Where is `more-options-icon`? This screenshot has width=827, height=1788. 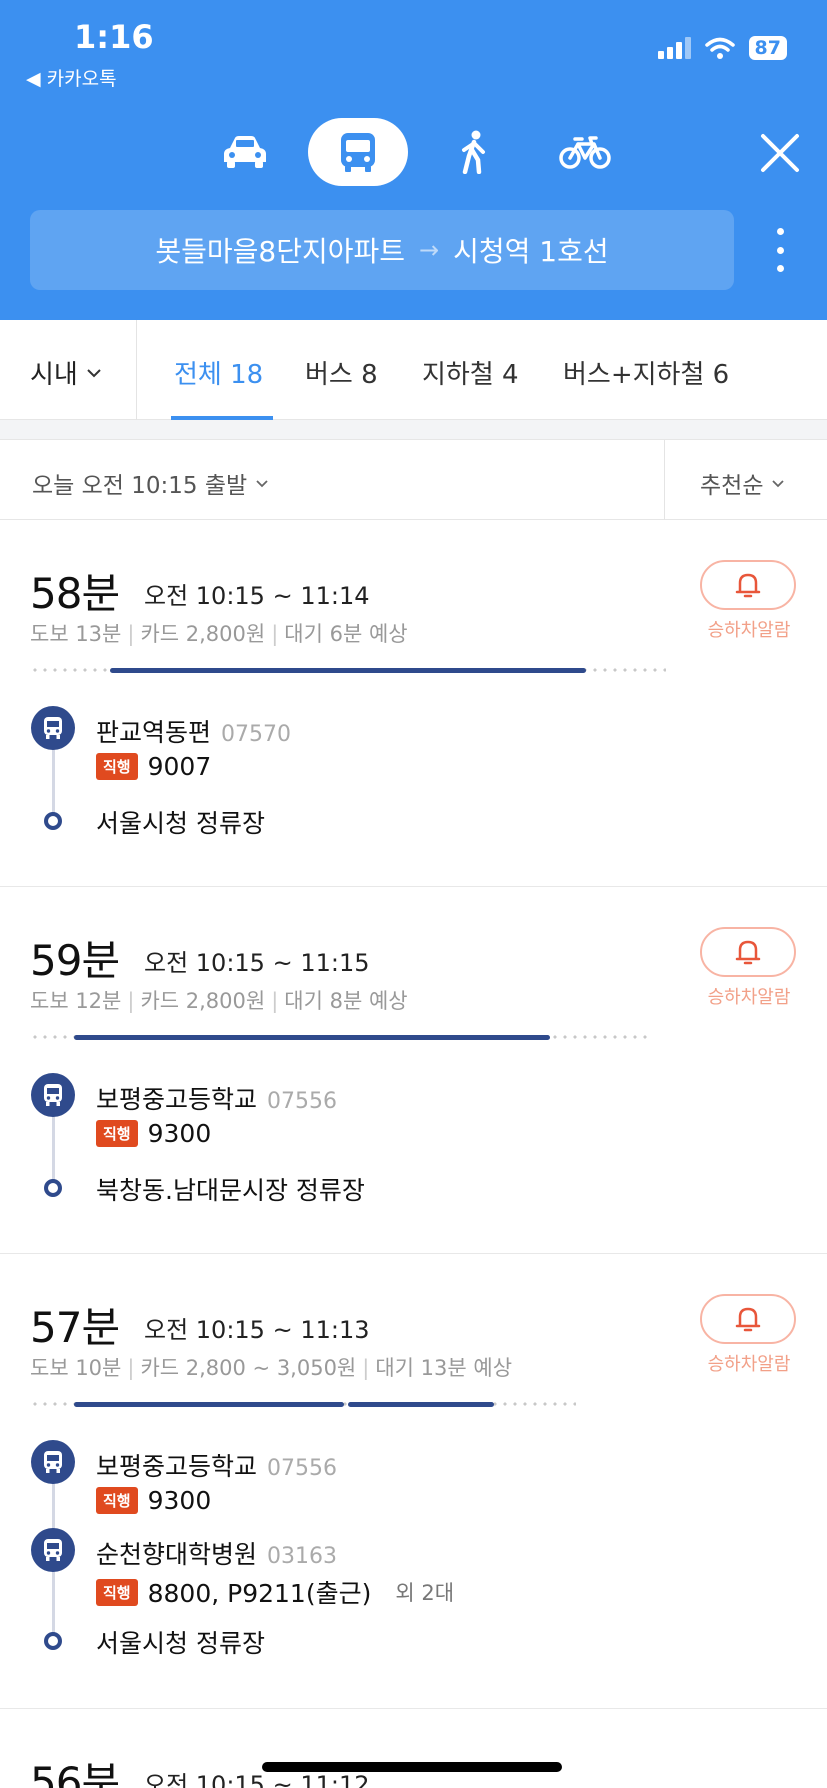
more-options-icon is located at coordinates (780, 250).